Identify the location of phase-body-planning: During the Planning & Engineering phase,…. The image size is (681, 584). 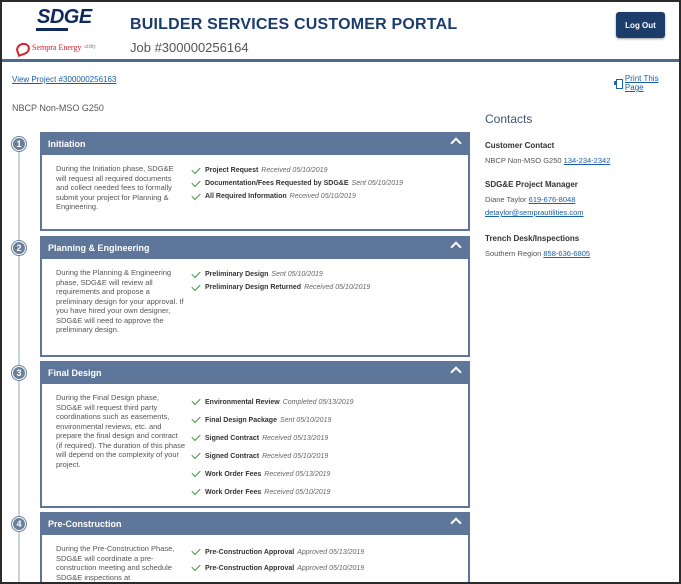
(255, 308).